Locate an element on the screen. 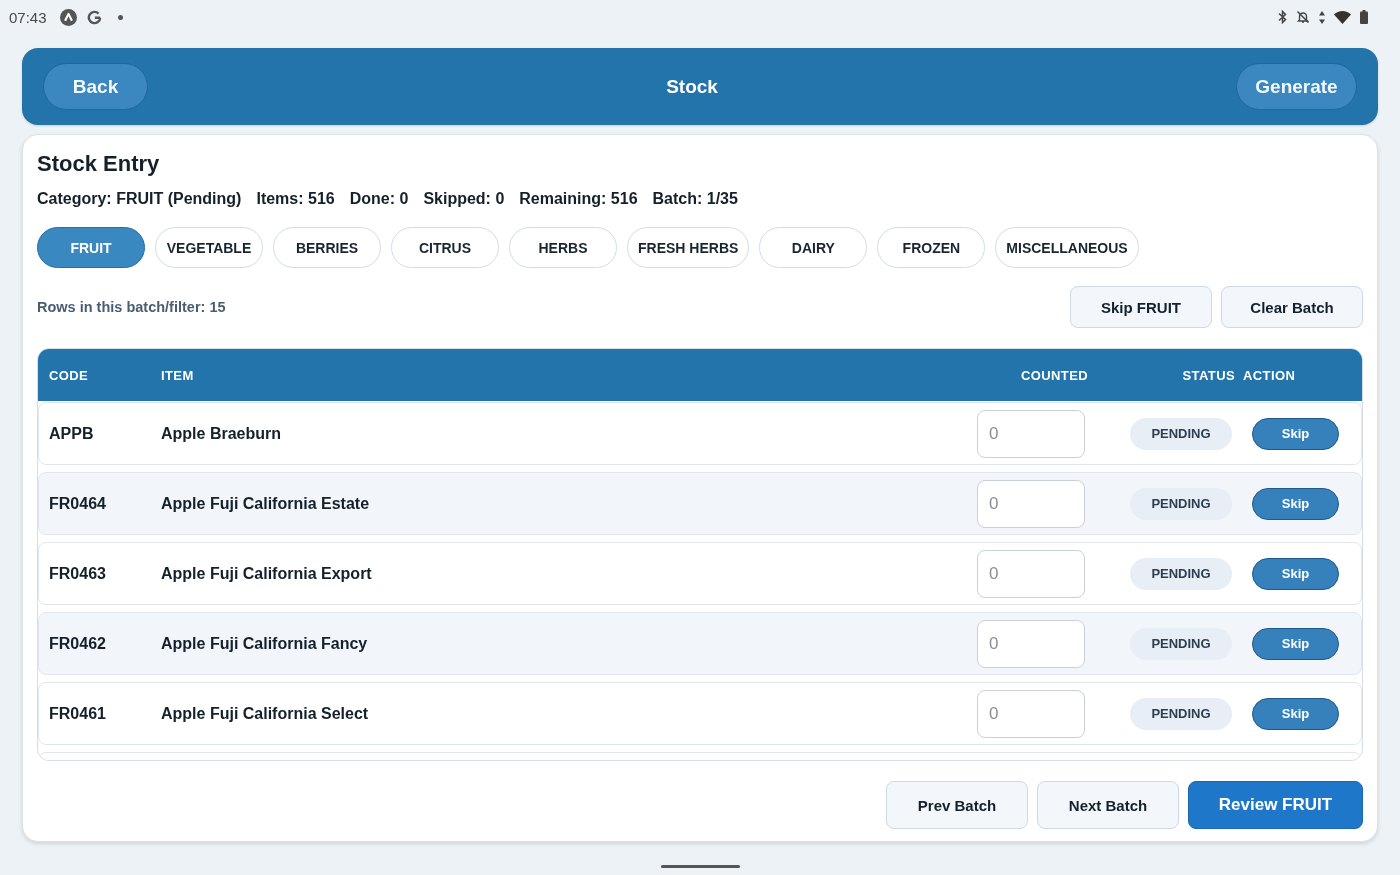  batch-action-button: Skip FRUIT is located at coordinates (1141, 307).